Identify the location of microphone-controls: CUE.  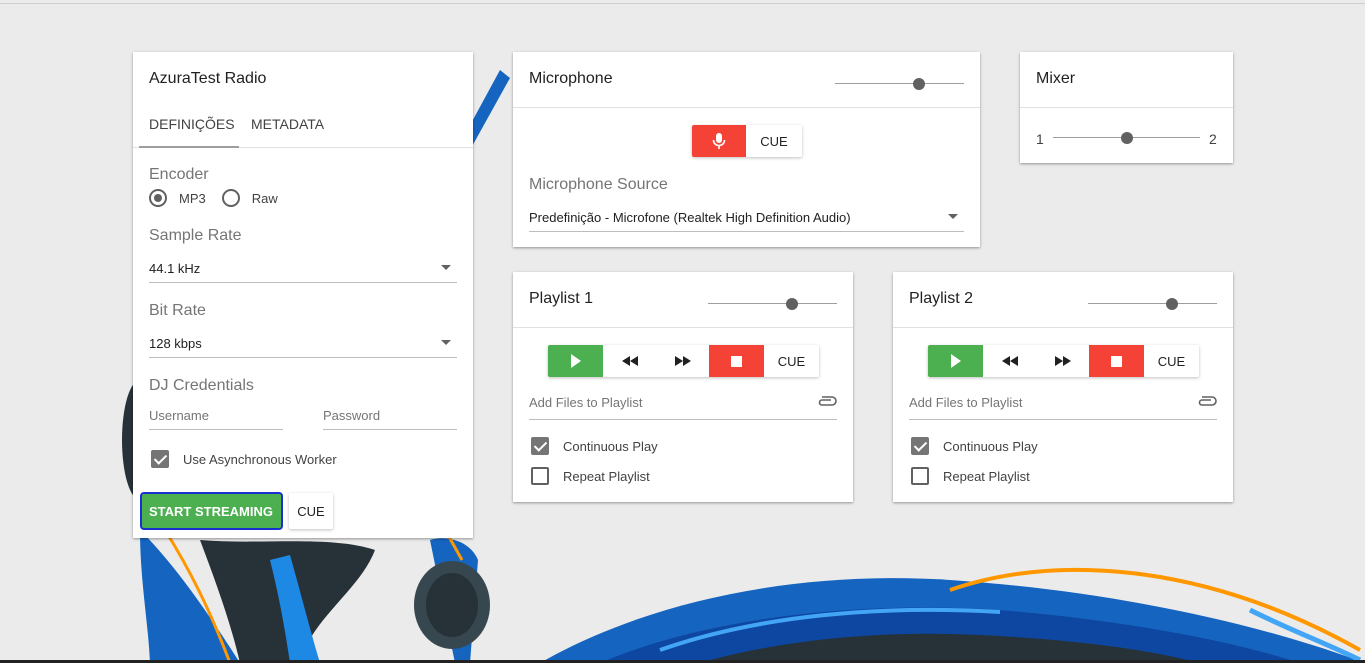
(747, 141).